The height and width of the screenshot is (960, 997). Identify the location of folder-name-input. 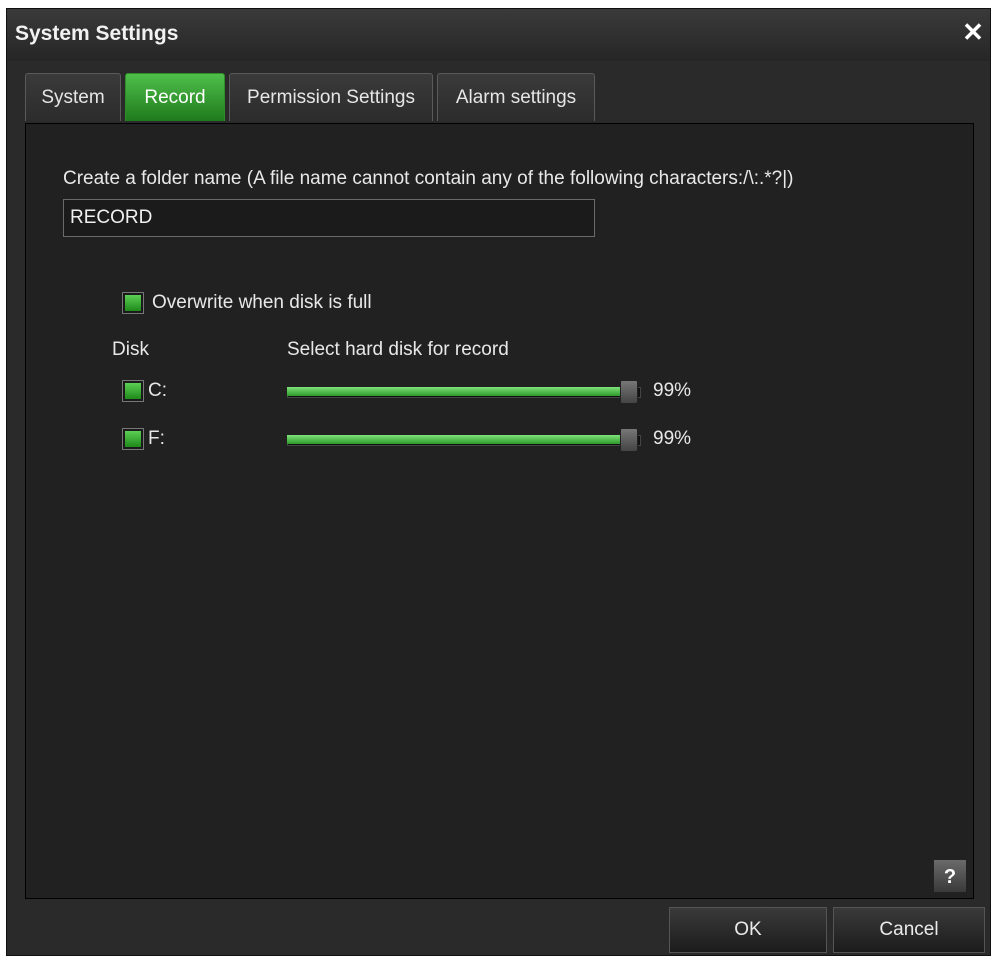
(329, 218).